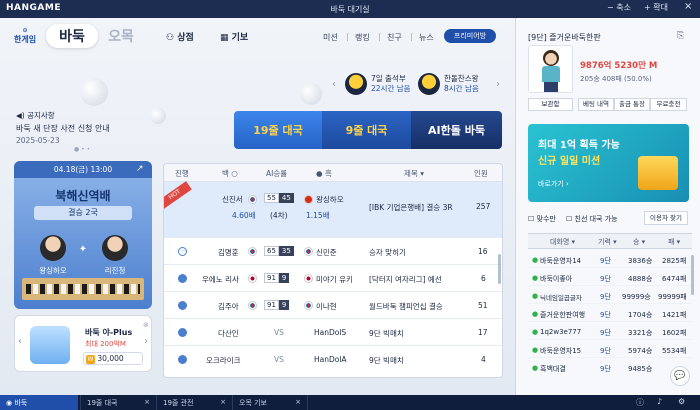  What do you see at coordinates (333, 251) in the screenshot?
I see `table-row: ··· 김명훈 65 35 신민준 승자 맞히기 16` at bounding box center [333, 251].